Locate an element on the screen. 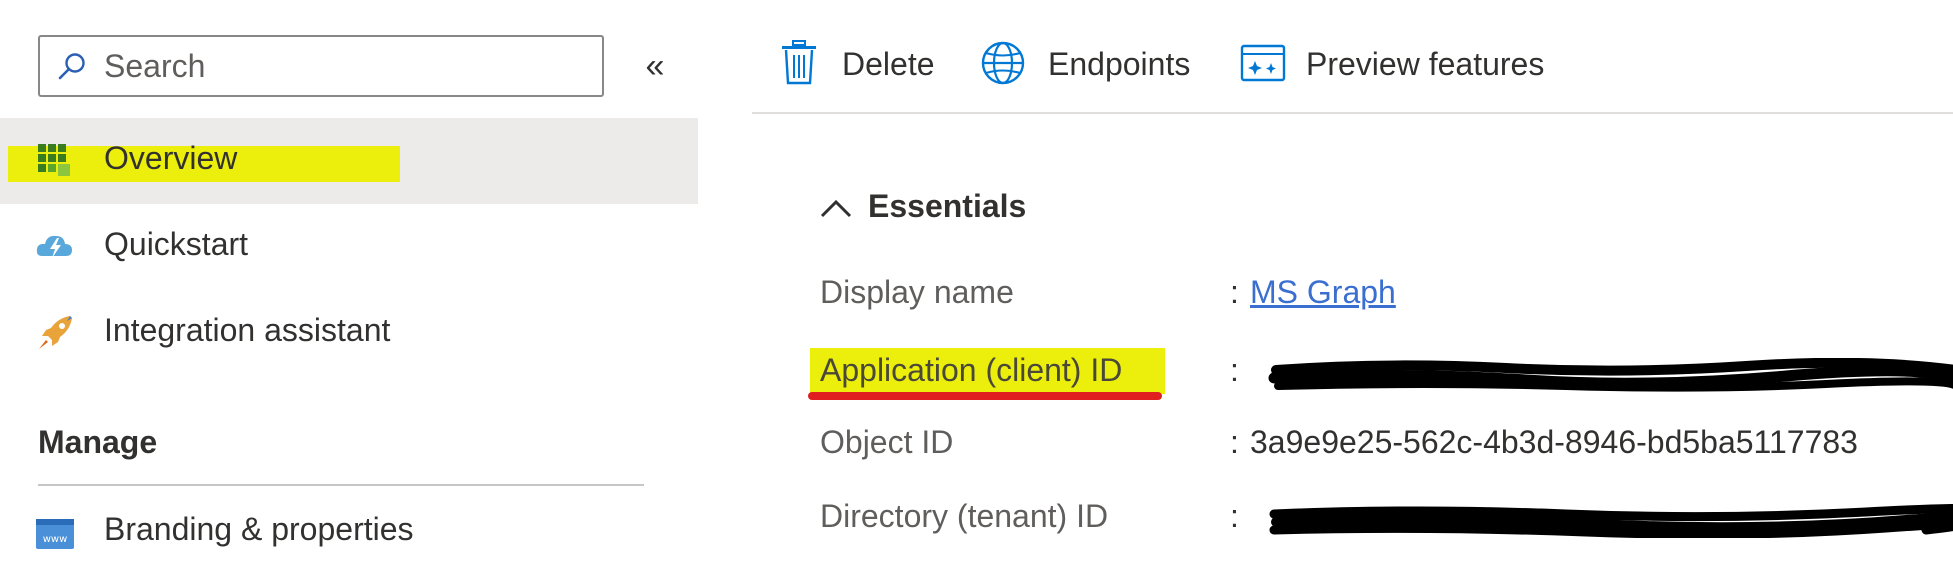 Image resolution: width=1953 pixels, height=561 pixels. prop-row-display-name: Display name : MS Graph is located at coordinates (1385, 300).